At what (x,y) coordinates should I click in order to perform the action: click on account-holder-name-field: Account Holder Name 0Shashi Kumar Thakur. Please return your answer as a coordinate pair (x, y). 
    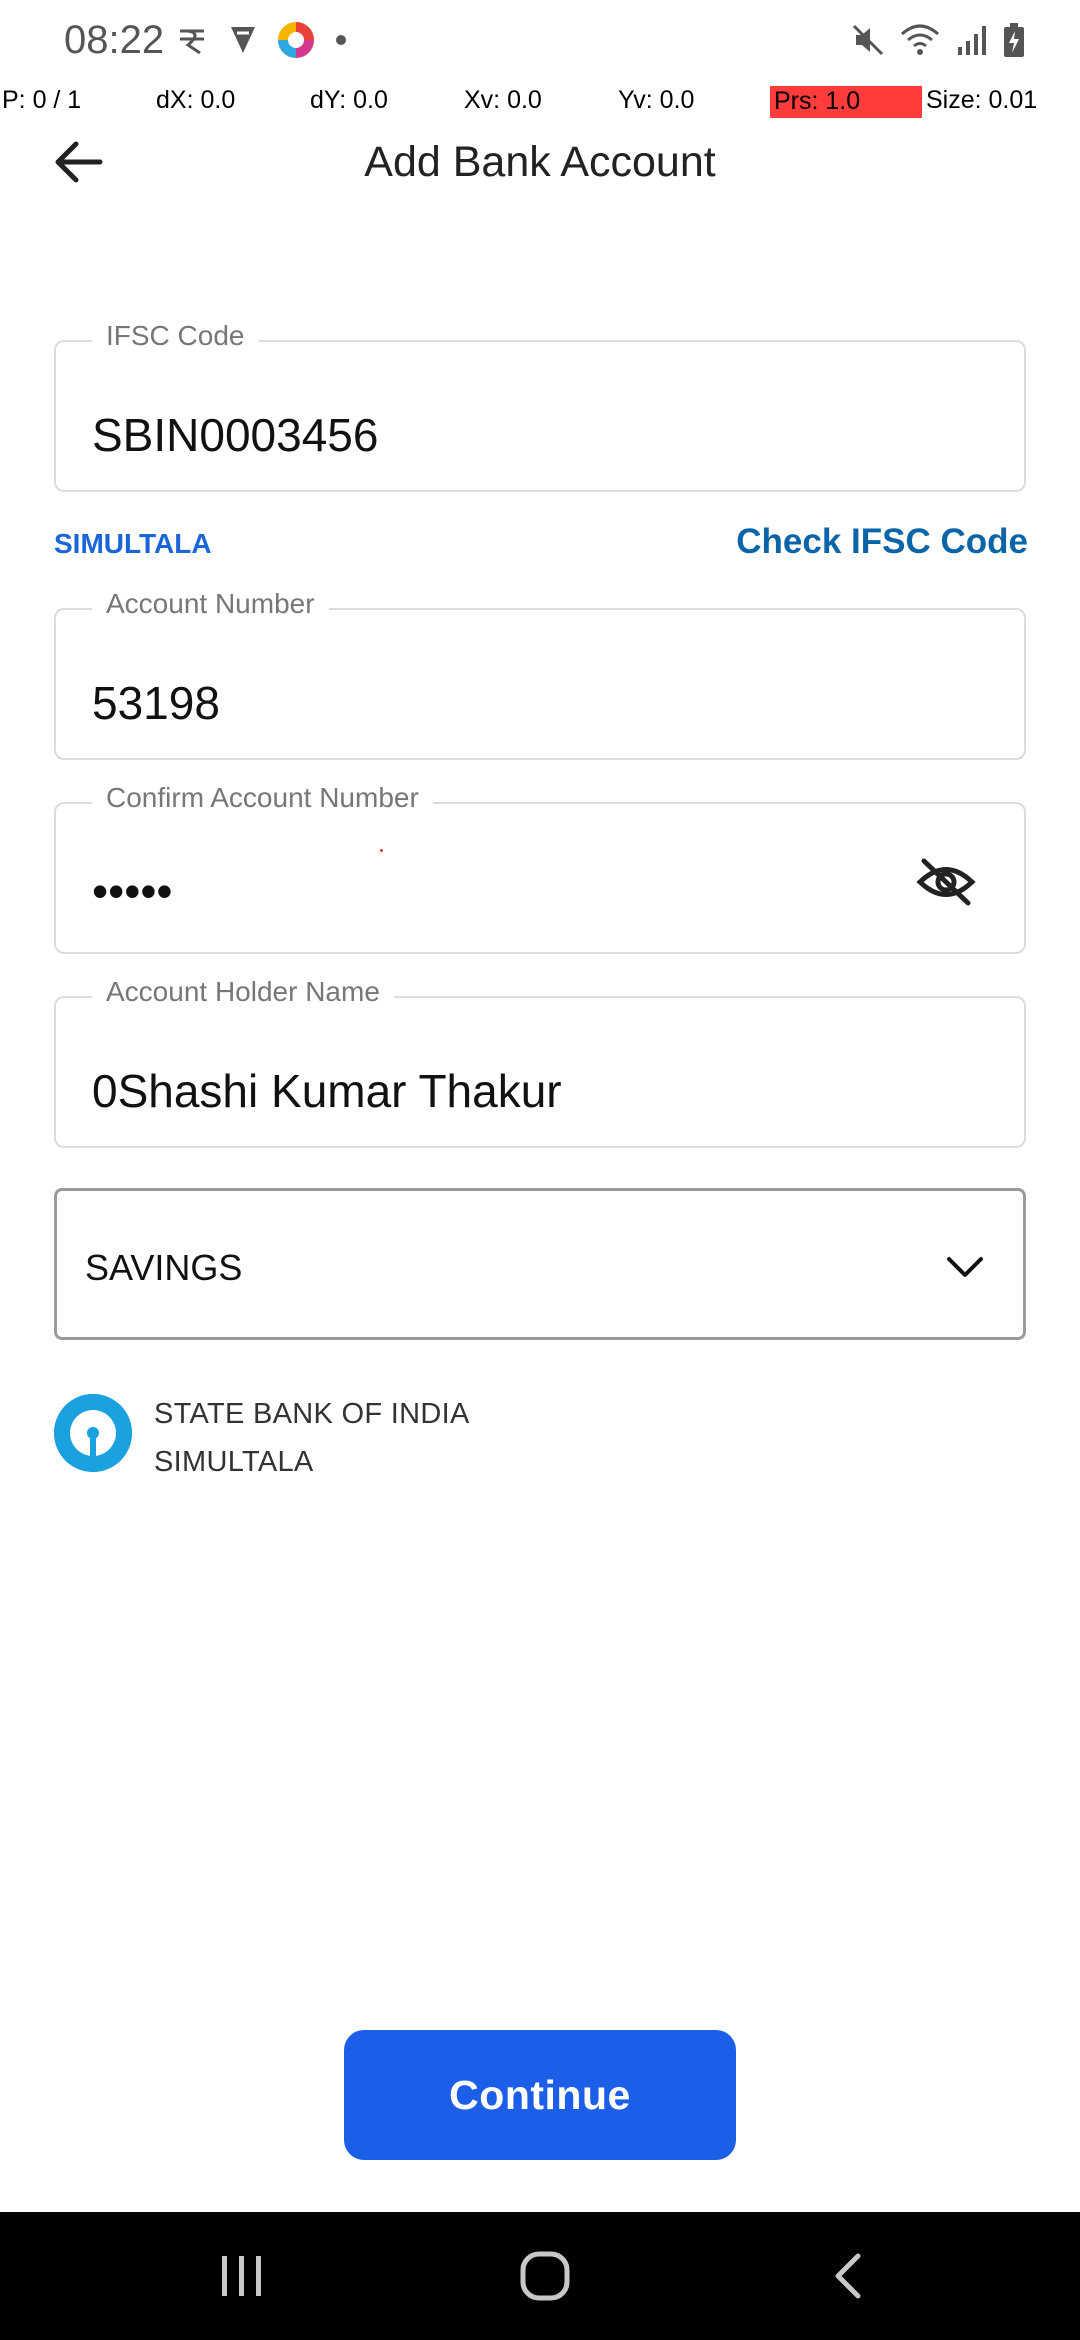
    Looking at the image, I should click on (540, 1062).